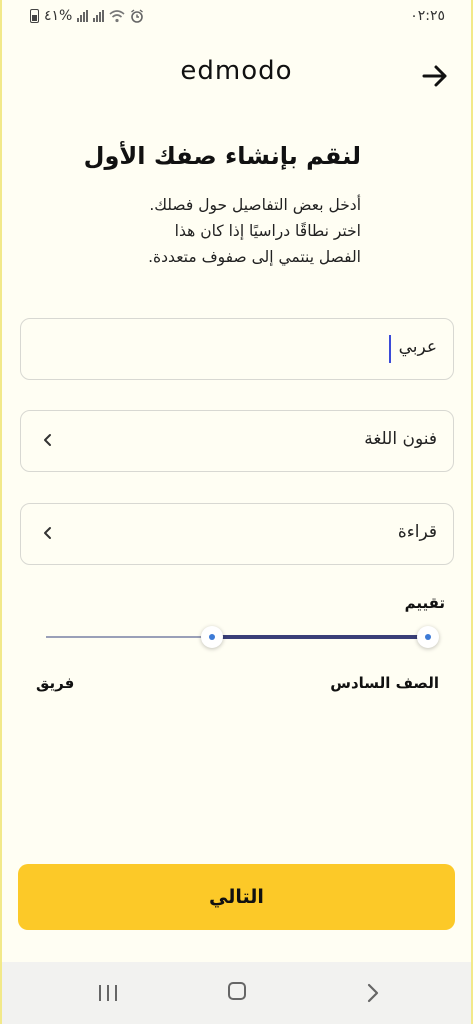  Describe the element at coordinates (255, 205) in the screenshot. I see `description-line: أدخل بعض التفاصيل حول فصلك.` at that location.